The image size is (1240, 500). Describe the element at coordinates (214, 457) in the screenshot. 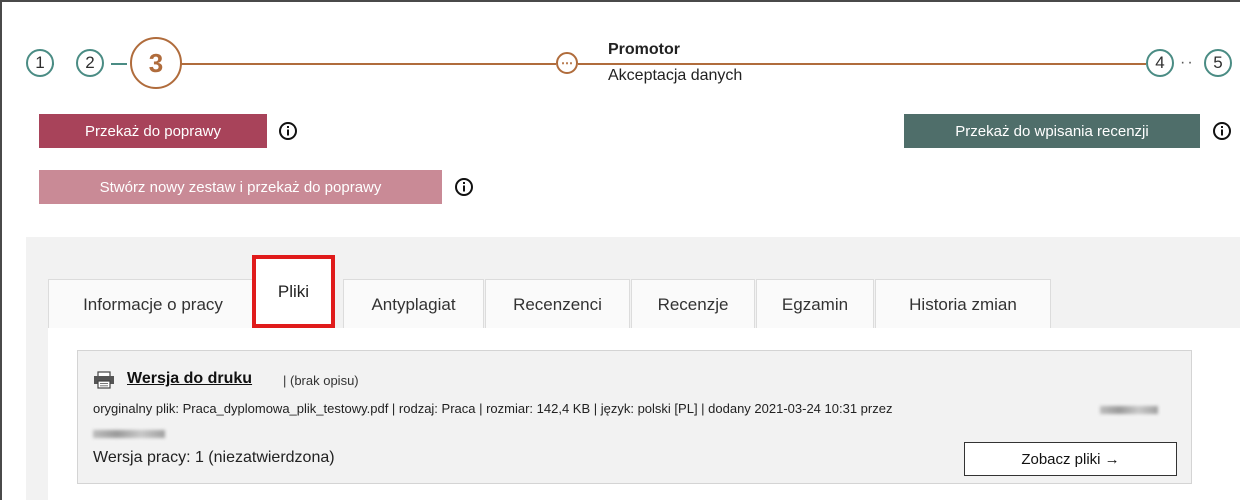

I see `work-version-status: Wersja pracy: 1 (niezatwierdzona)` at that location.